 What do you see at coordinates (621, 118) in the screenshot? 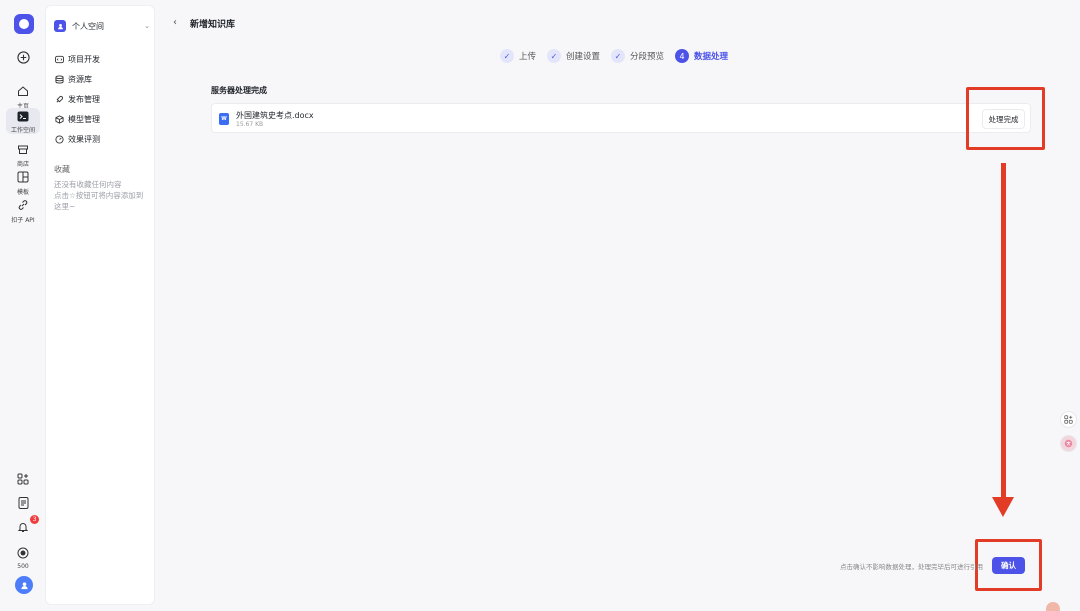
I see `file-row: W 外国建筑史考点.docx 15.67 KB` at bounding box center [621, 118].